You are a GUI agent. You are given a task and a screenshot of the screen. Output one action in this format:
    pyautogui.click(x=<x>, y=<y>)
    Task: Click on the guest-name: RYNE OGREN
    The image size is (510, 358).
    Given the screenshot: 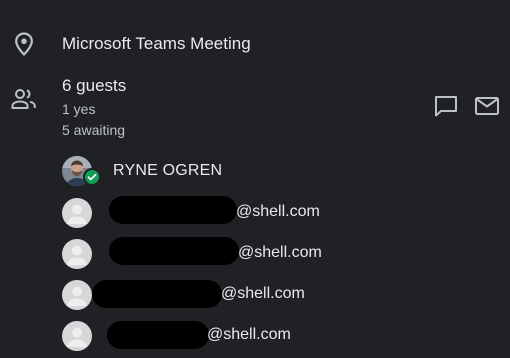 What is the action you would take?
    pyautogui.click(x=168, y=170)
    